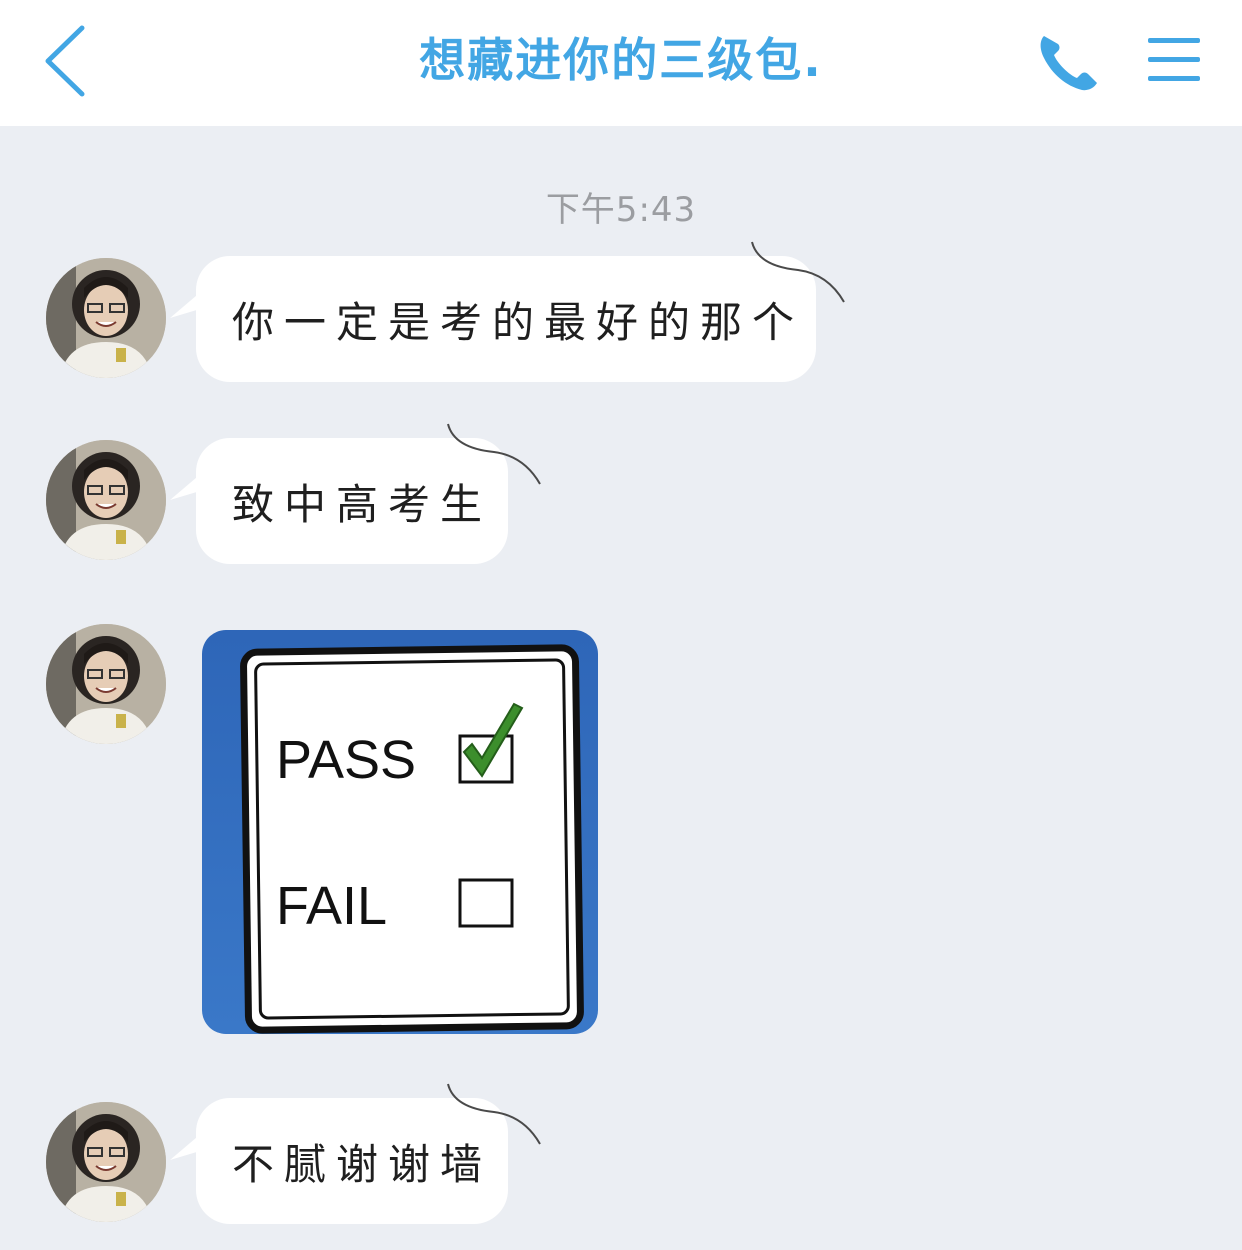 The image size is (1242, 1250). Describe the element at coordinates (1069, 61) in the screenshot. I see `phone-icon` at that location.